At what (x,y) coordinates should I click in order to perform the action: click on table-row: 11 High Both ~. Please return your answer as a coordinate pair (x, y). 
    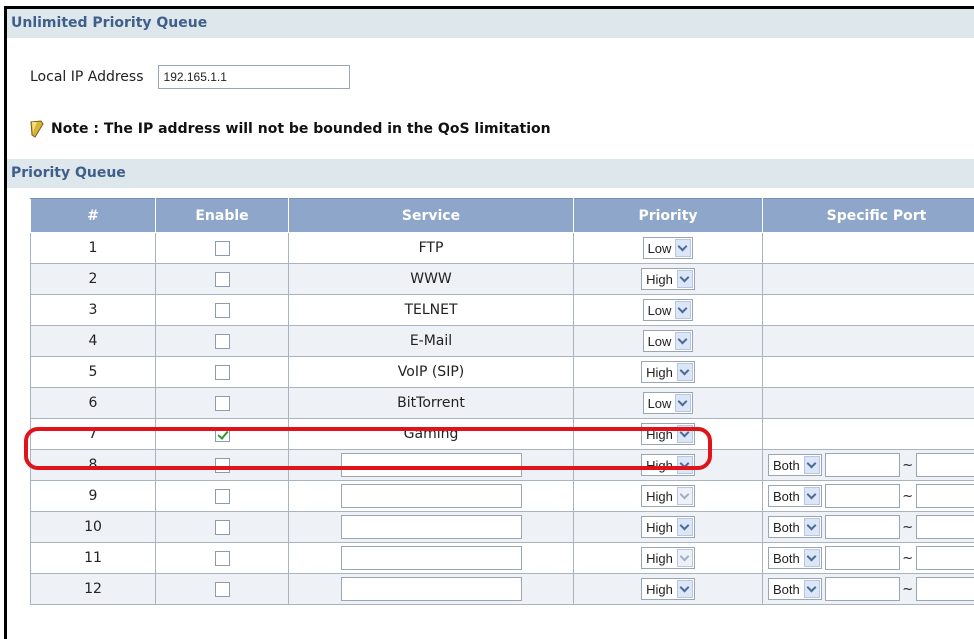
    Looking at the image, I should click on (502, 558).